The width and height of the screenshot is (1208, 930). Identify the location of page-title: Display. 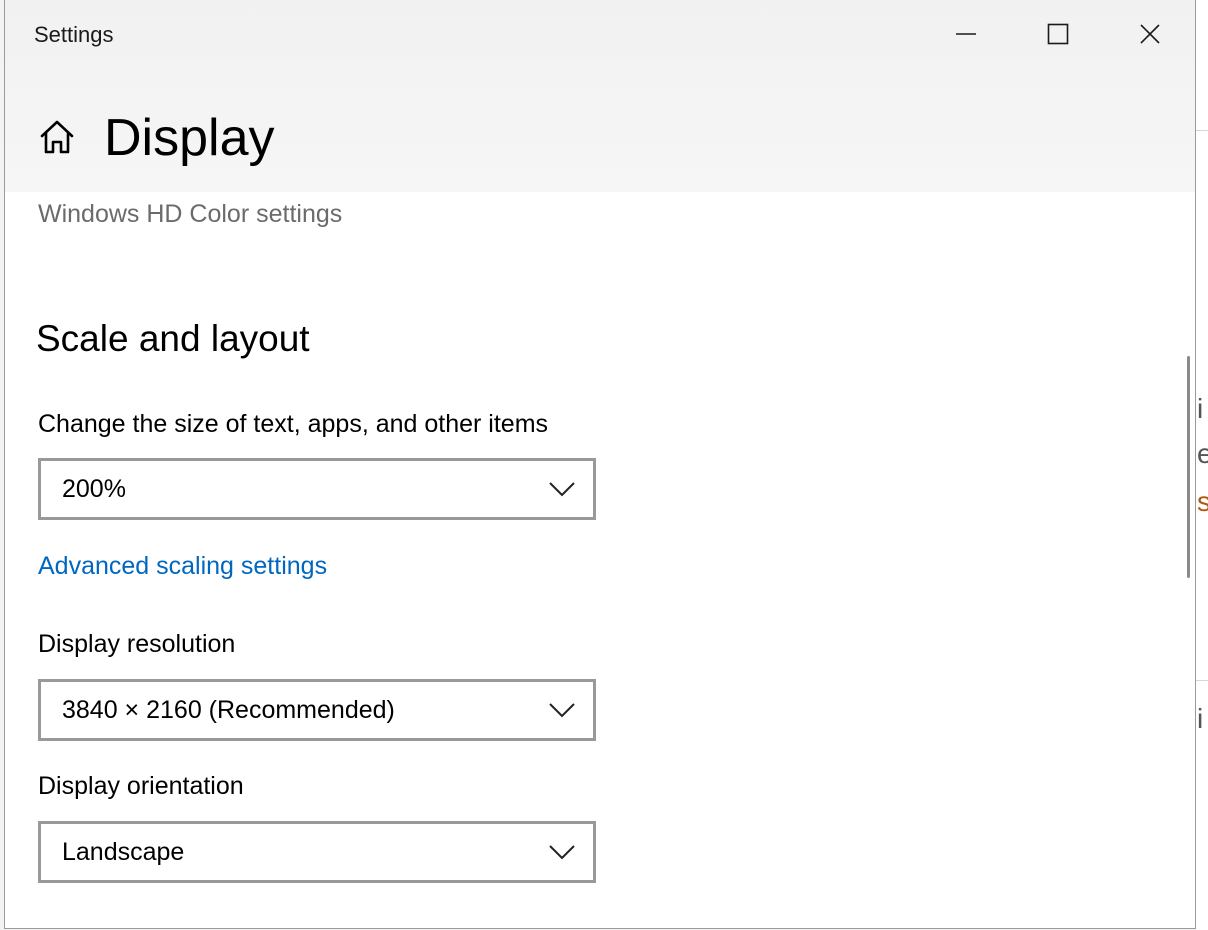
(189, 138).